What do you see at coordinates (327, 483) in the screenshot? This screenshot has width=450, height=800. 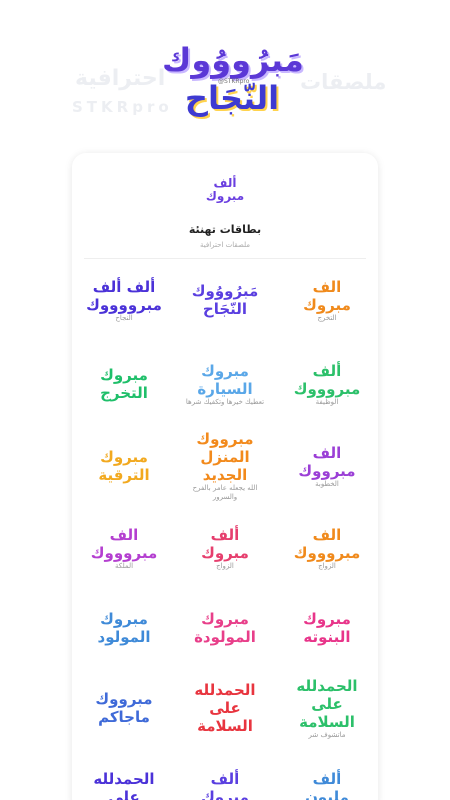 I see `sticker-text-l3: الخطوبة` at bounding box center [327, 483].